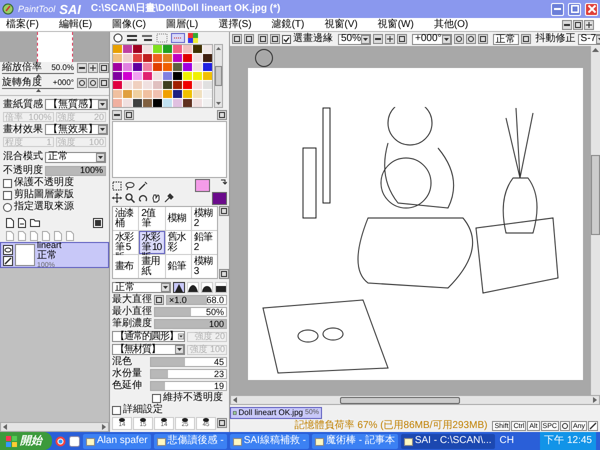 This screenshot has height=450, width=600. I want to click on scratchpad-button, so click(117, 115).